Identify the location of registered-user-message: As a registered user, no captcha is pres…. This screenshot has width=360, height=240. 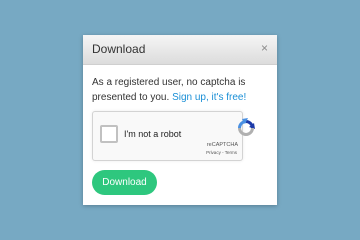
(182, 90).